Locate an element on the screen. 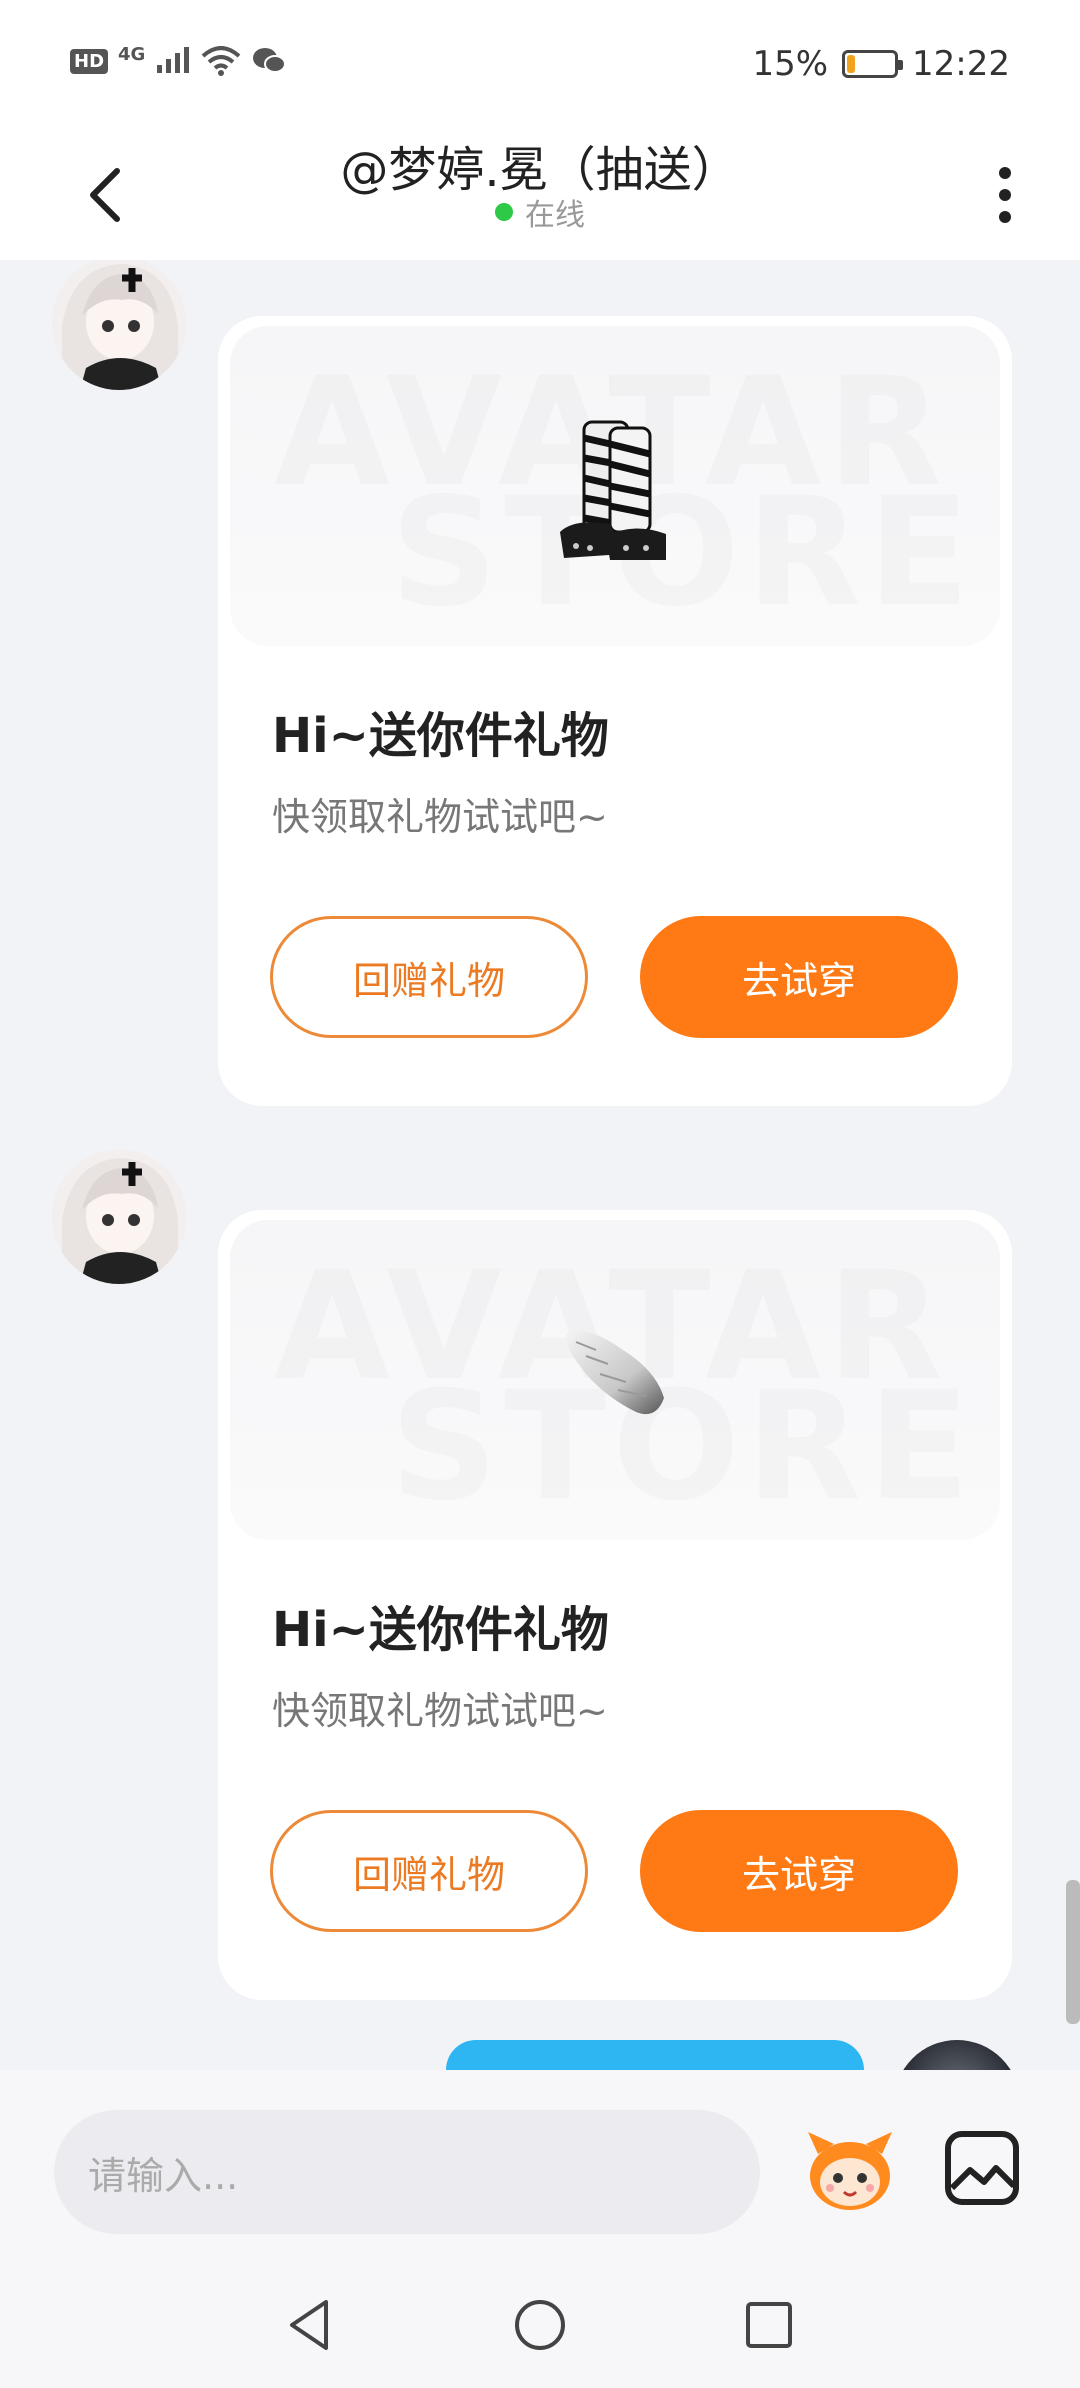  sent-message-bubble is located at coordinates (655, 2055).